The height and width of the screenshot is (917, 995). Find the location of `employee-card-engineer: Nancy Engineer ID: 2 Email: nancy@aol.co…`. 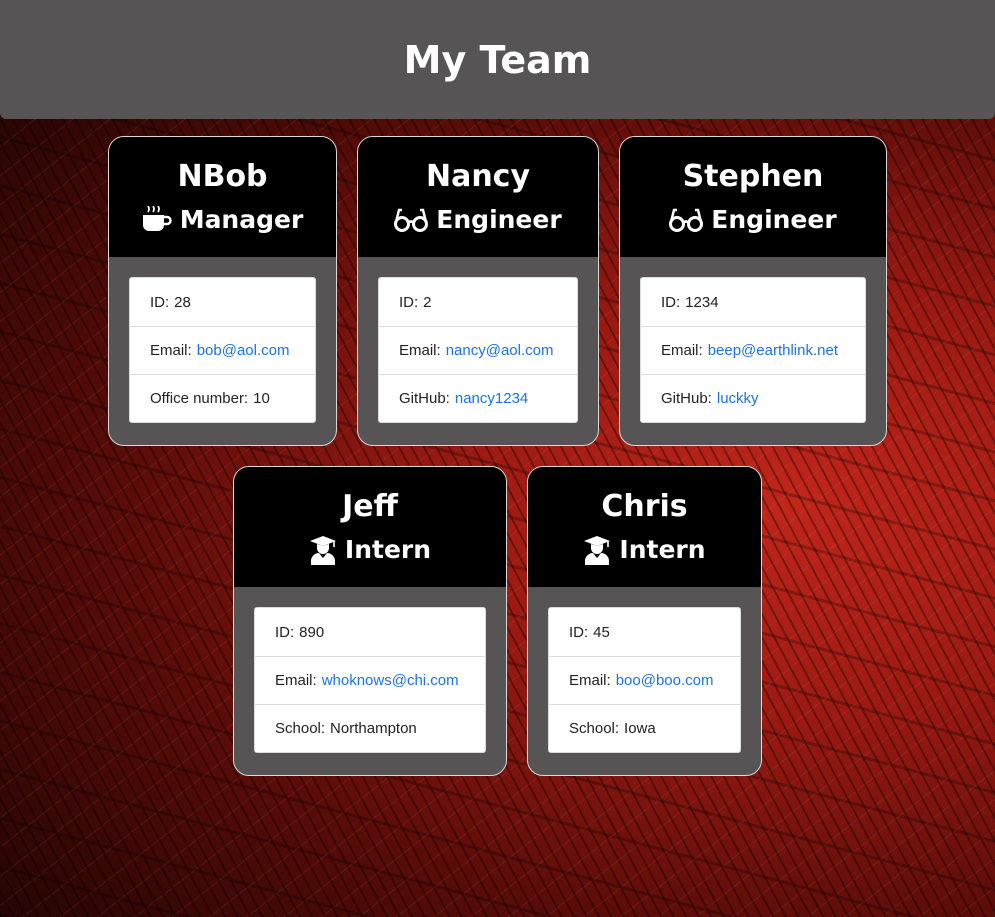

employee-card-engineer: Nancy Engineer ID: 2 Email: nancy@aol.co… is located at coordinates (478, 291).